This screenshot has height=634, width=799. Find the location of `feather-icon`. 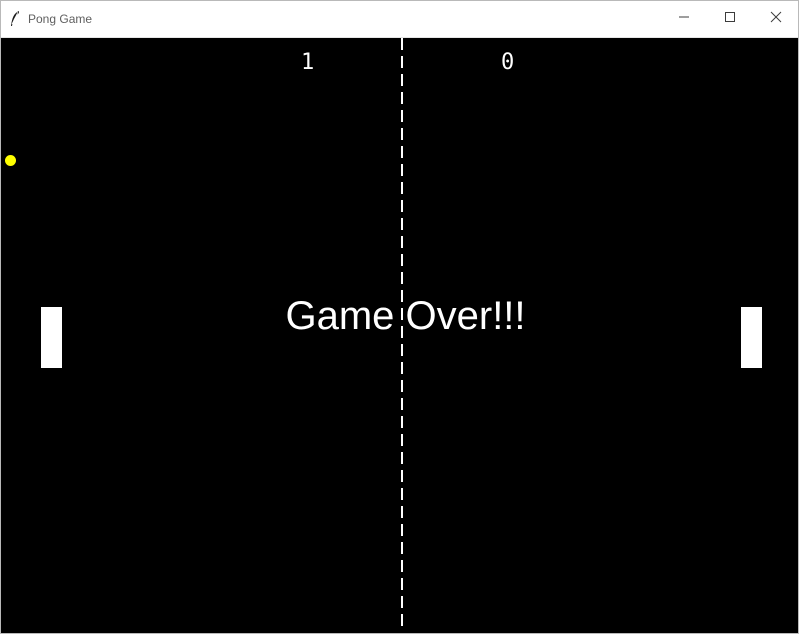

feather-icon is located at coordinates (15, 19).